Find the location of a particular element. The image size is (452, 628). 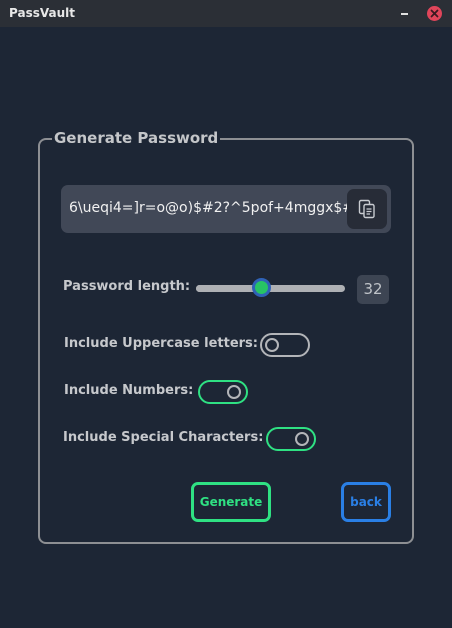

copy-icon is located at coordinates (366, 209).